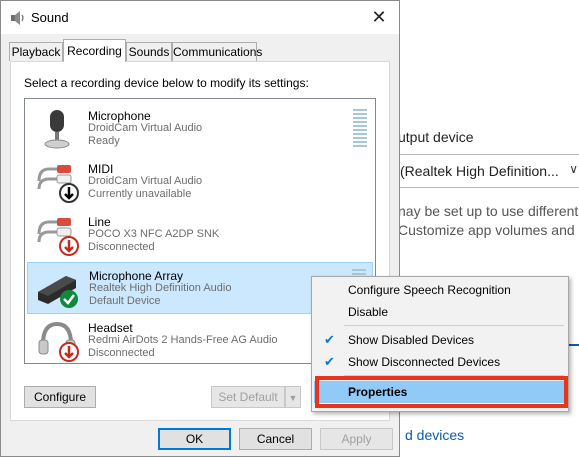  What do you see at coordinates (248, 397) in the screenshot?
I see `set-default-button: Set Default` at bounding box center [248, 397].